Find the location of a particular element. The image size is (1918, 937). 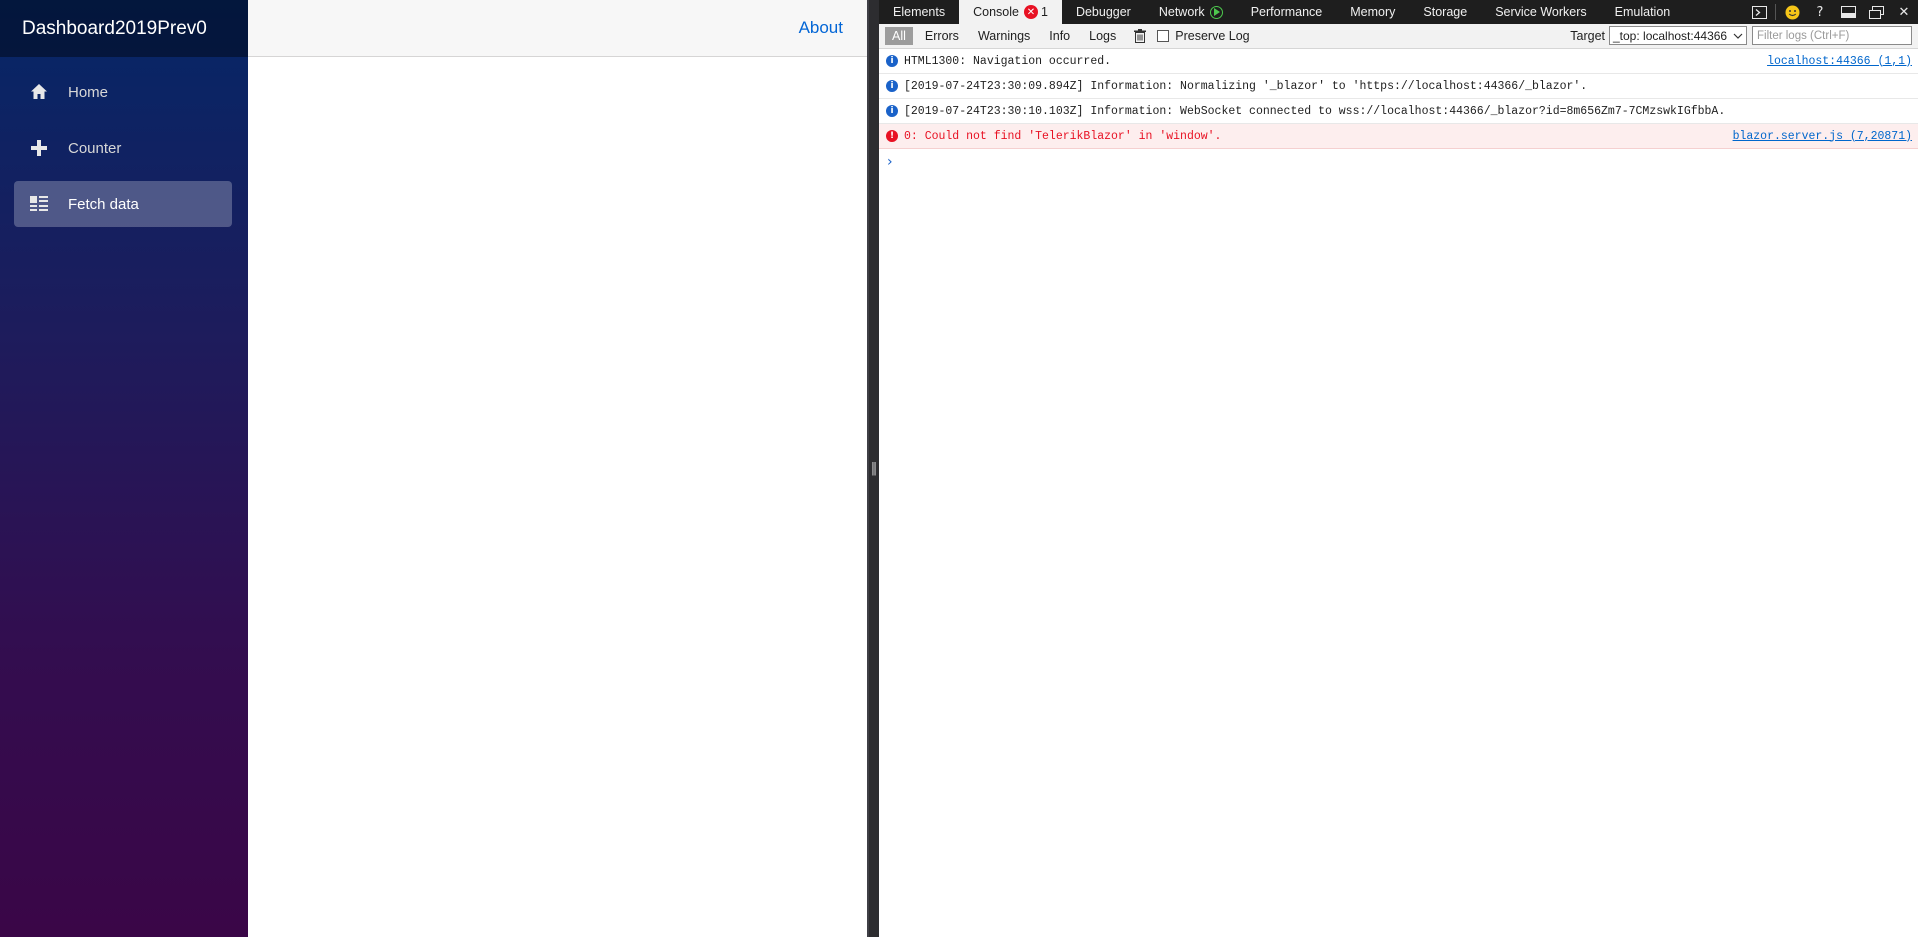

tab-elements: Elements is located at coordinates (919, 12).